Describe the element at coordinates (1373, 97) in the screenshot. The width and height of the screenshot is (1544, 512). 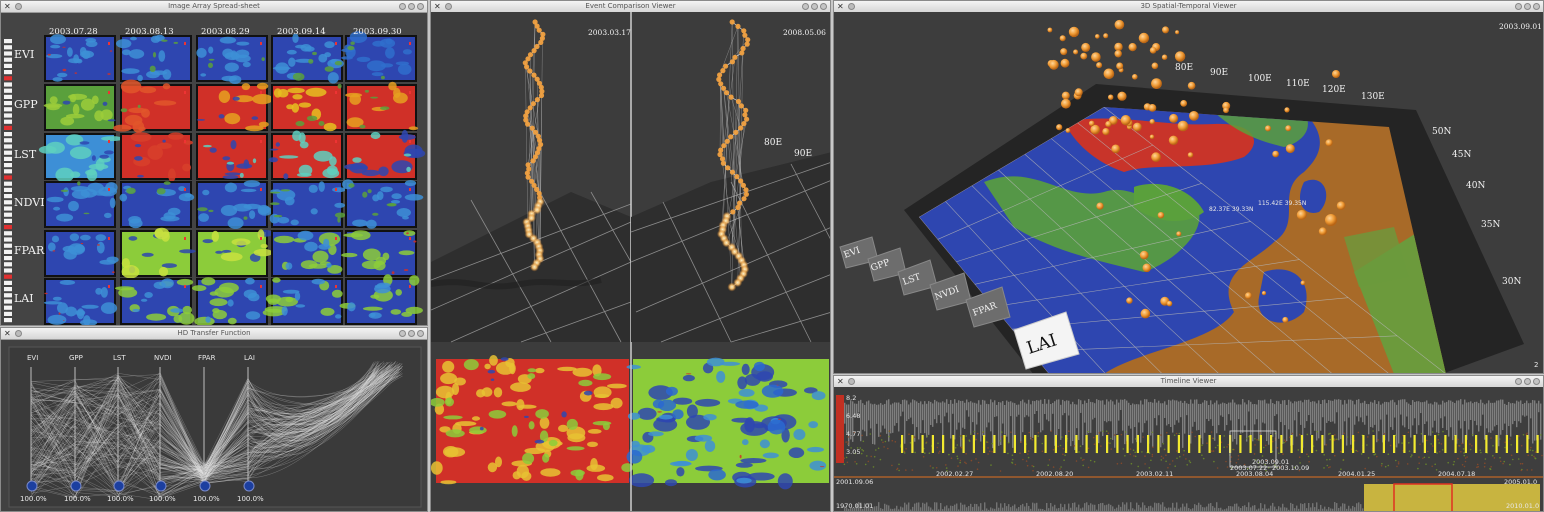
I see `longitude-label: 130E` at that location.